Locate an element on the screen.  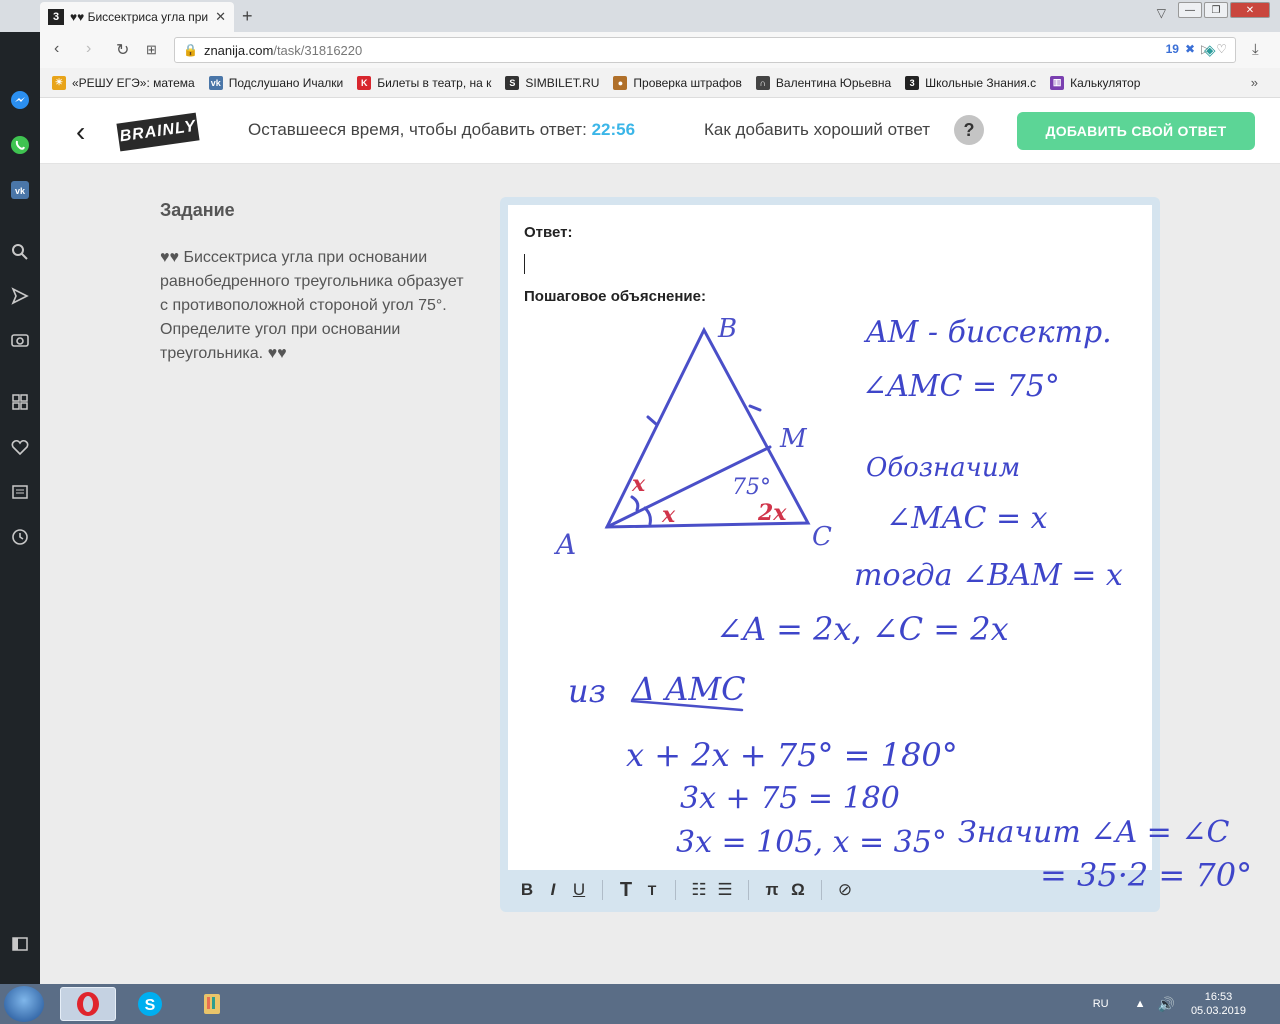
active-tab: 3 ♥♥ Биссектриса угла при ✕ is located at coordinates (137, 17).